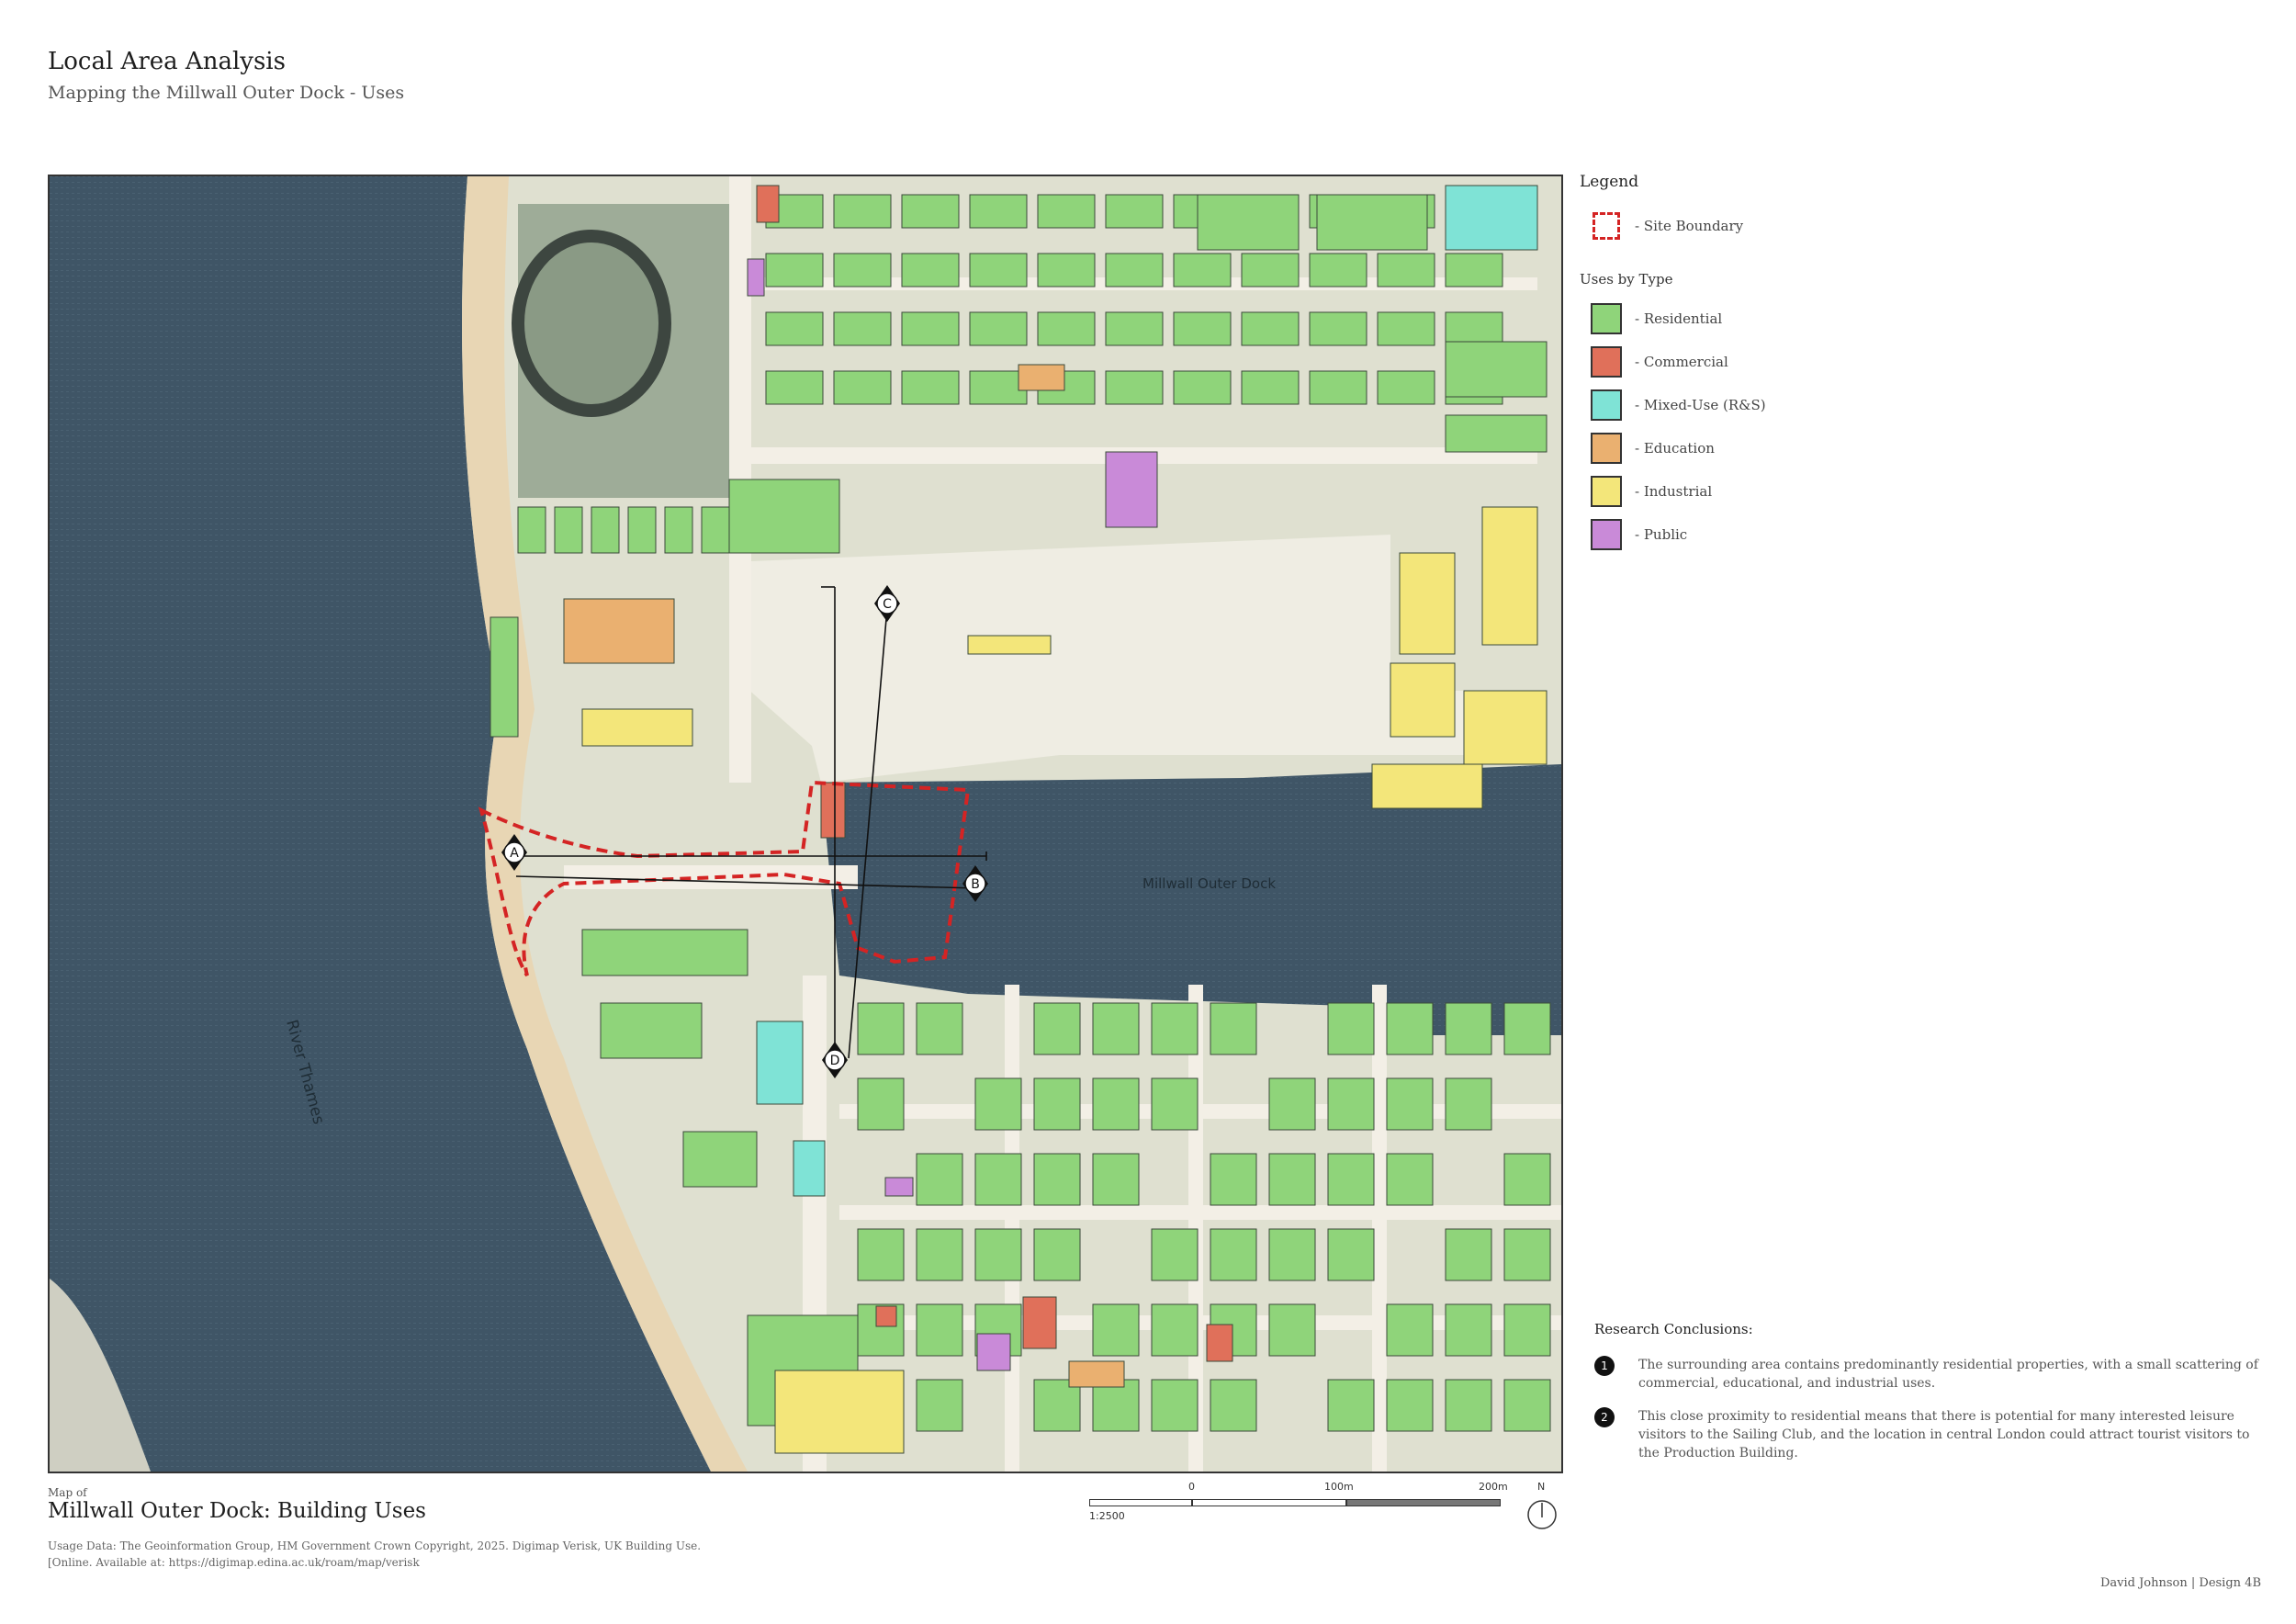 The image size is (2296, 1624). I want to click on education-swatch, so click(1606, 448).